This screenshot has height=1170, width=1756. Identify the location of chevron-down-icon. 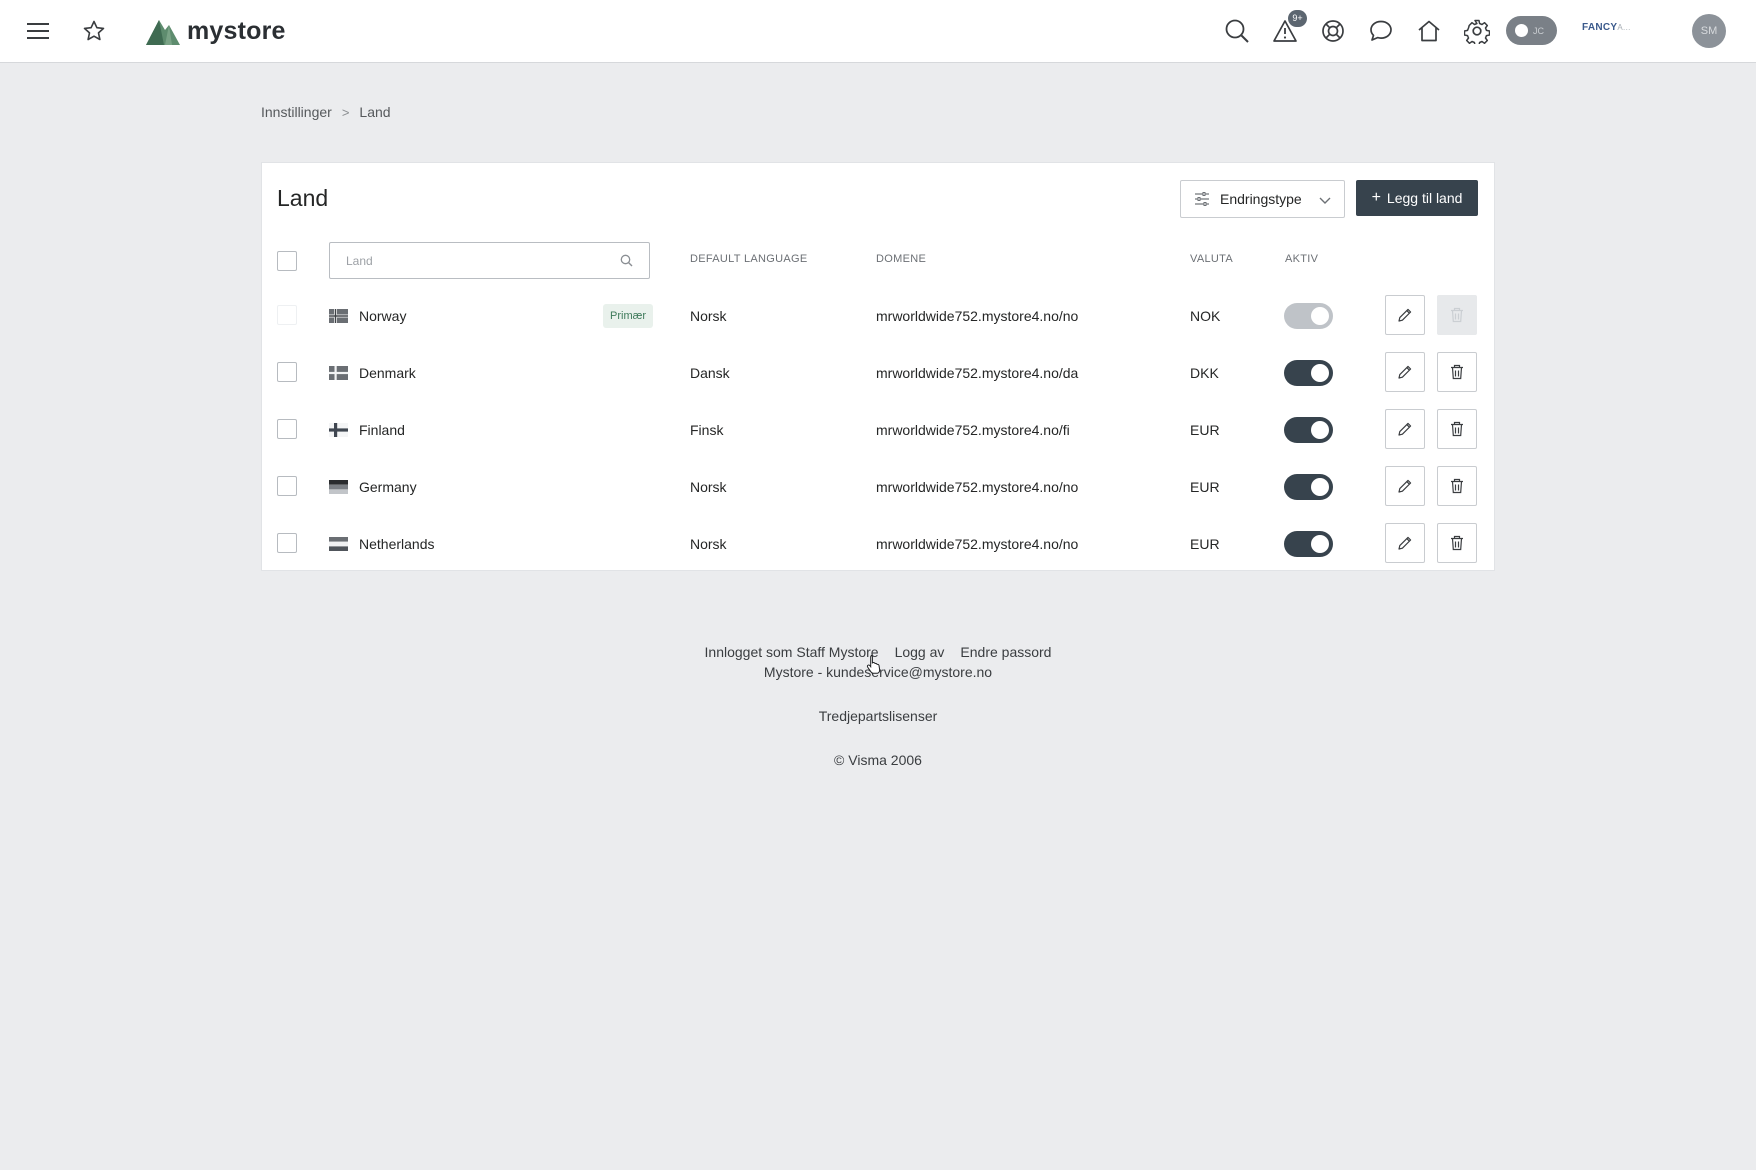
(1325, 200).